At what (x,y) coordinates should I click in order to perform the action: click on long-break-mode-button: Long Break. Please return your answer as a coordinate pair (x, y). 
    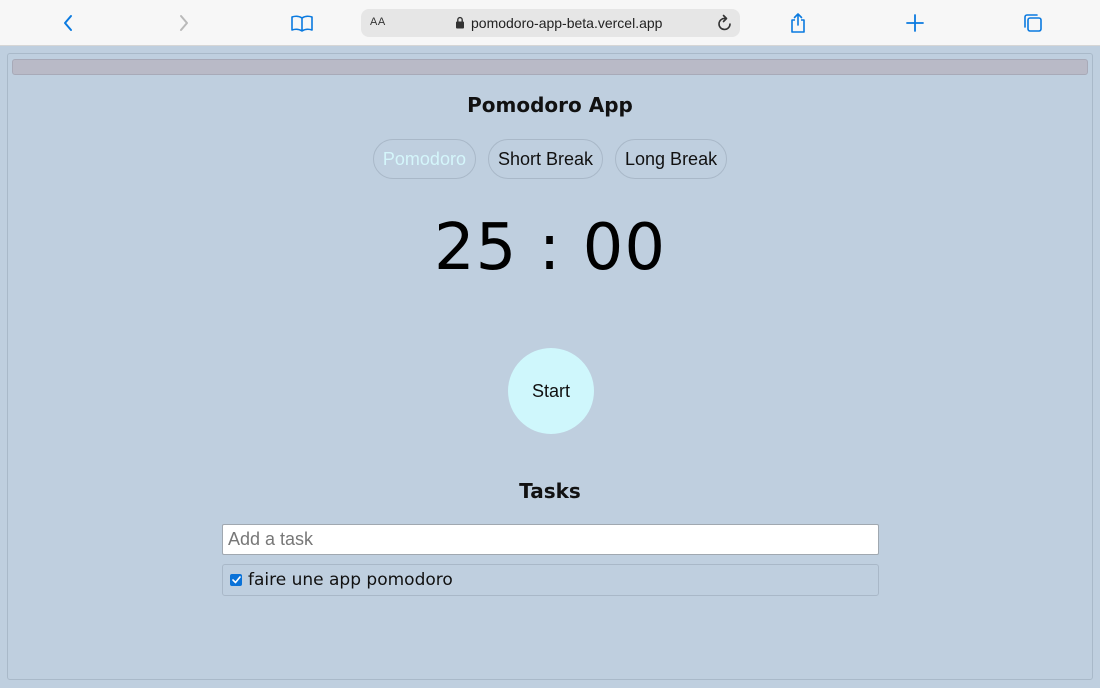
    Looking at the image, I should click on (671, 159).